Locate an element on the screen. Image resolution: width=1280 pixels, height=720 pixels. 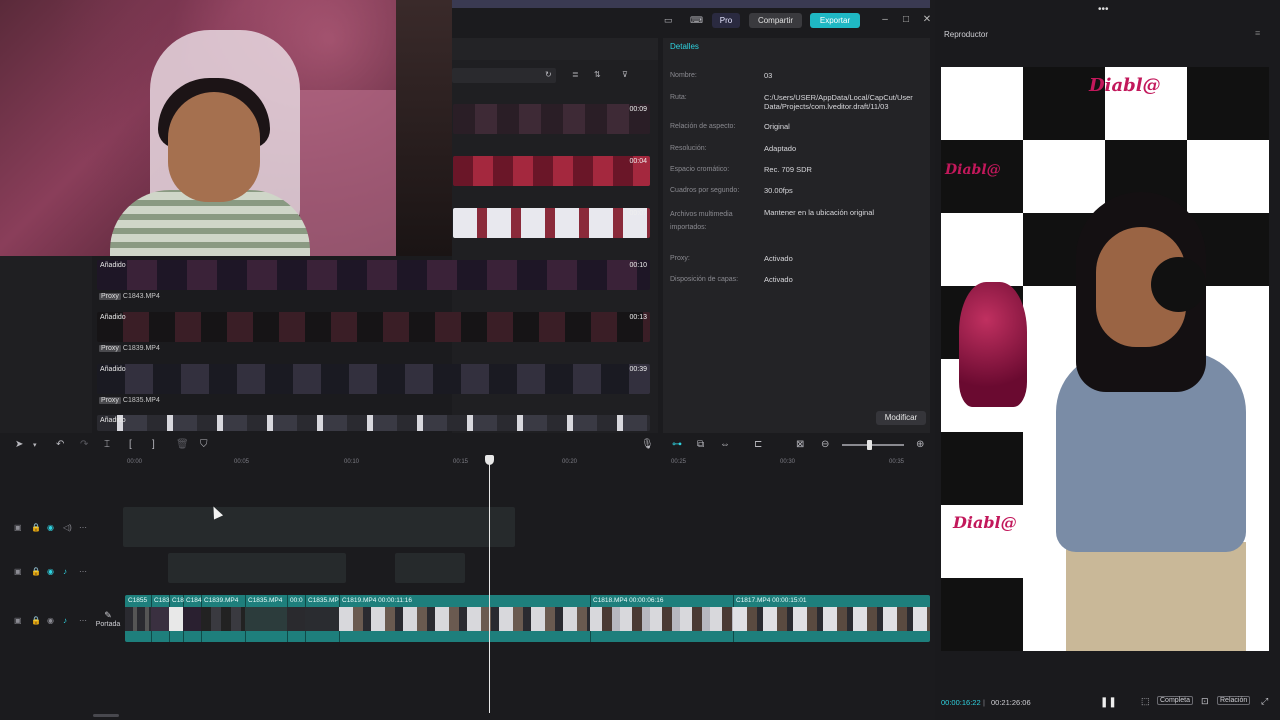
timeline-clip: C1819.MP4 00:00:11:16 is located at coordinates (465, 618).